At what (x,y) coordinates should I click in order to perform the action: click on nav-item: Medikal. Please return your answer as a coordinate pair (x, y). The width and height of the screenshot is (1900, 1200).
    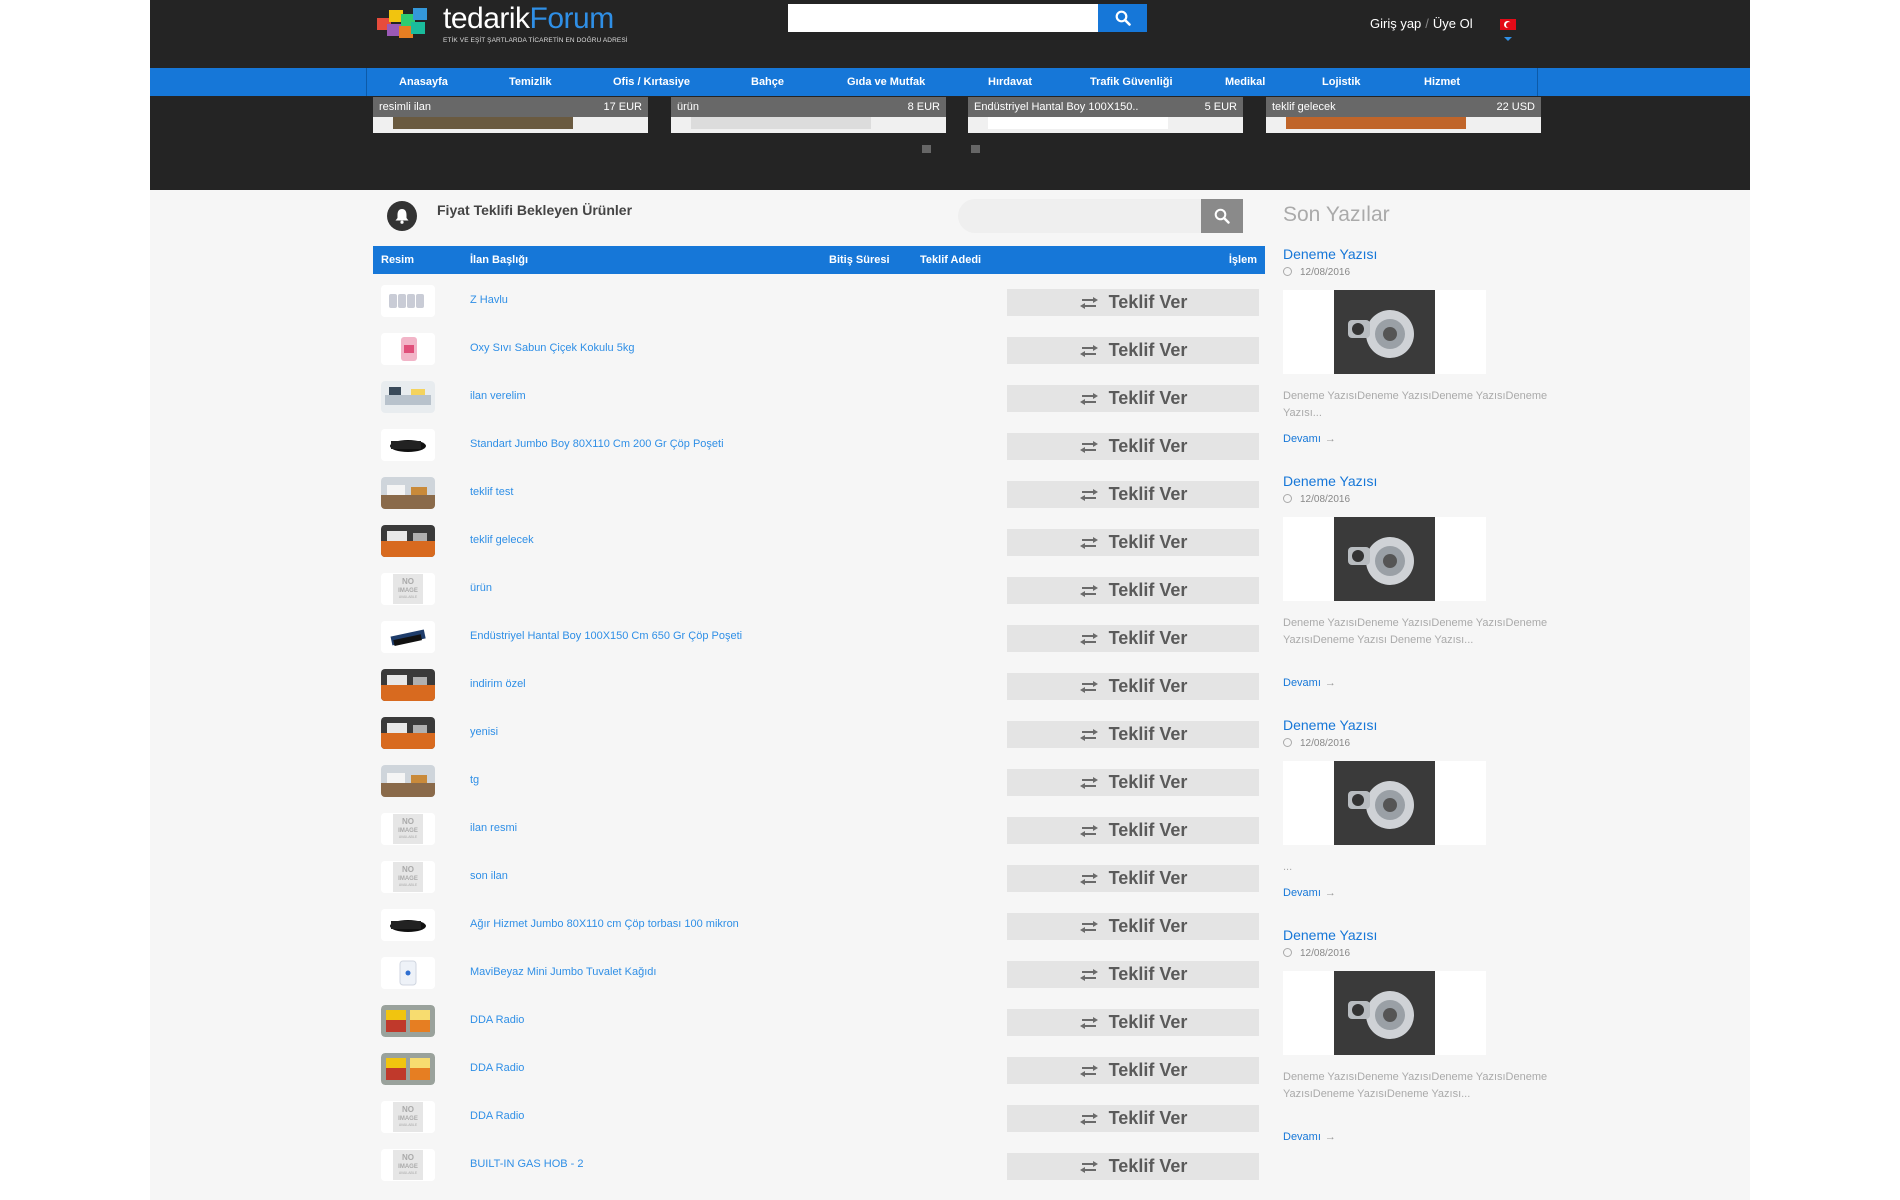
    Looking at the image, I should click on (1245, 82).